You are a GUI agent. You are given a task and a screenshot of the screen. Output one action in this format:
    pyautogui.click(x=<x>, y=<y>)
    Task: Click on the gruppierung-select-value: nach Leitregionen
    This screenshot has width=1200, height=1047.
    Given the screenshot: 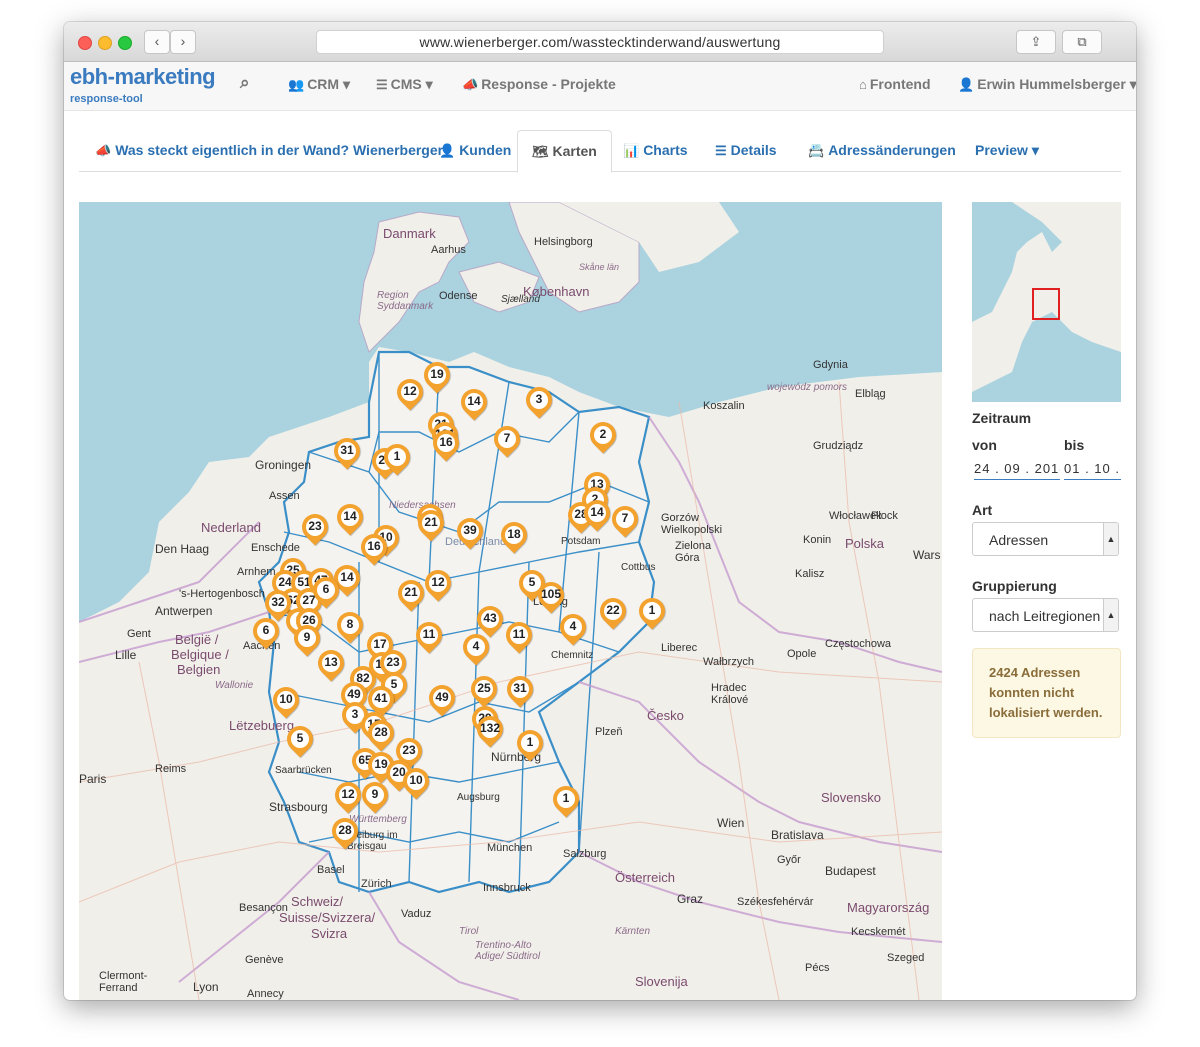 What is the action you would take?
    pyautogui.click(x=1045, y=616)
    